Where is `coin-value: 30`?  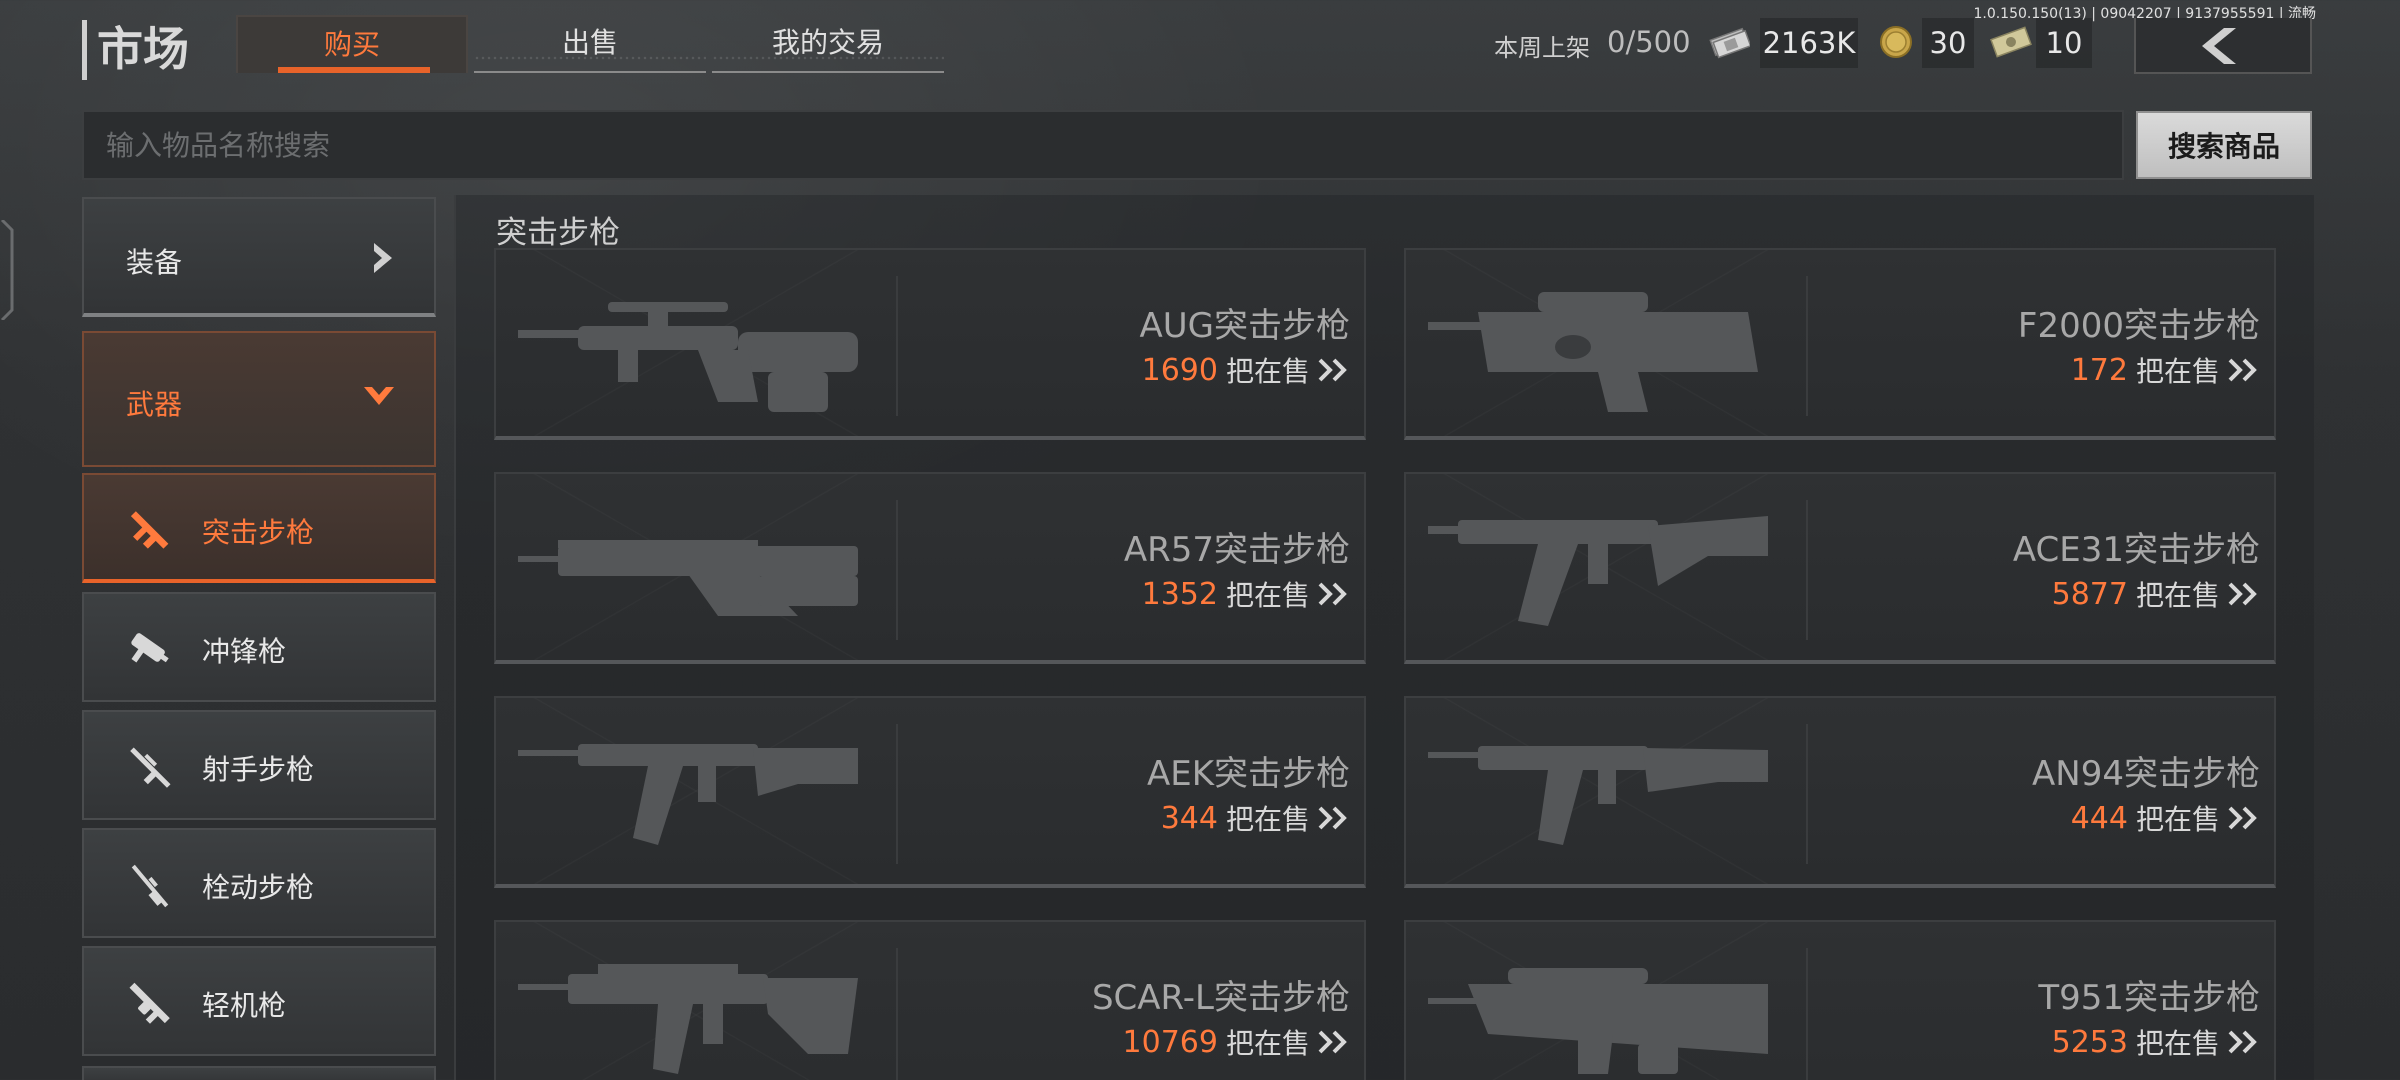 coin-value: 30 is located at coordinates (1948, 43).